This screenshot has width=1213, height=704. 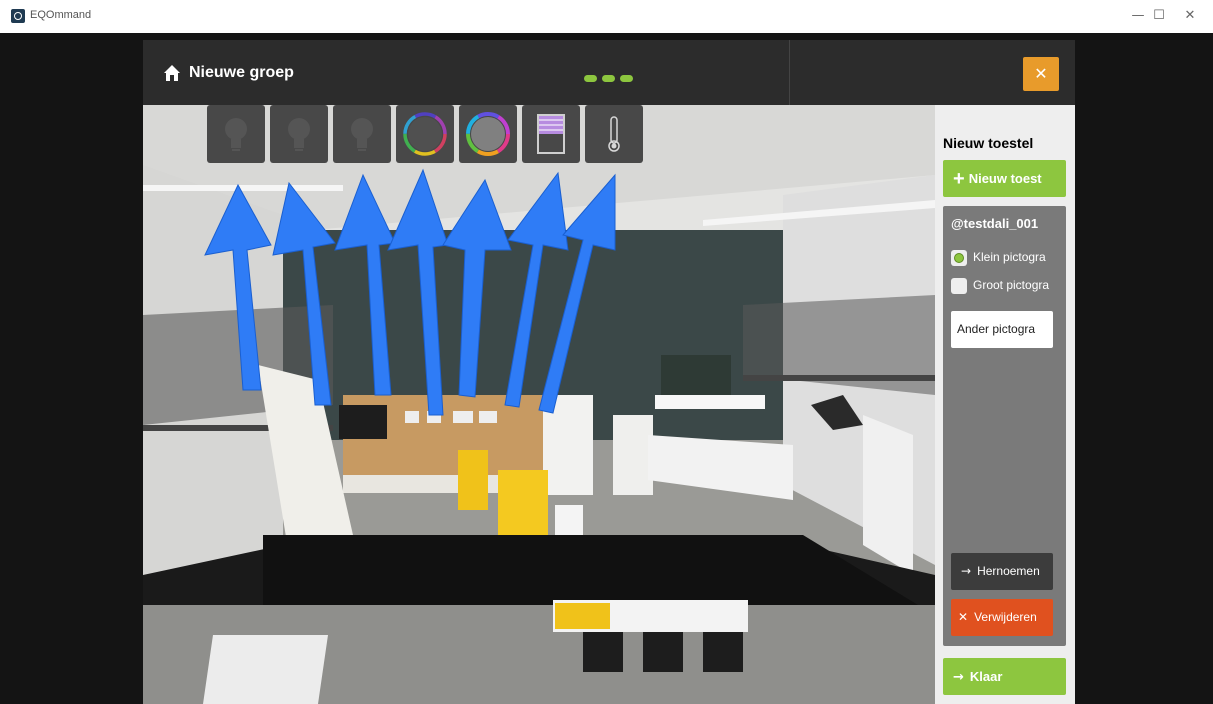 I want to click on new-device-label: Nieuw toest, so click(x=1005, y=178).